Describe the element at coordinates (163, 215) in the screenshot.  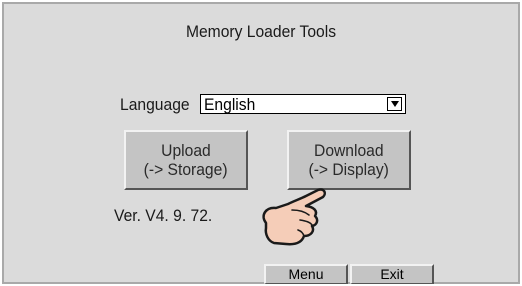
I see `version-text: Ver. V4. 9. 72.` at that location.